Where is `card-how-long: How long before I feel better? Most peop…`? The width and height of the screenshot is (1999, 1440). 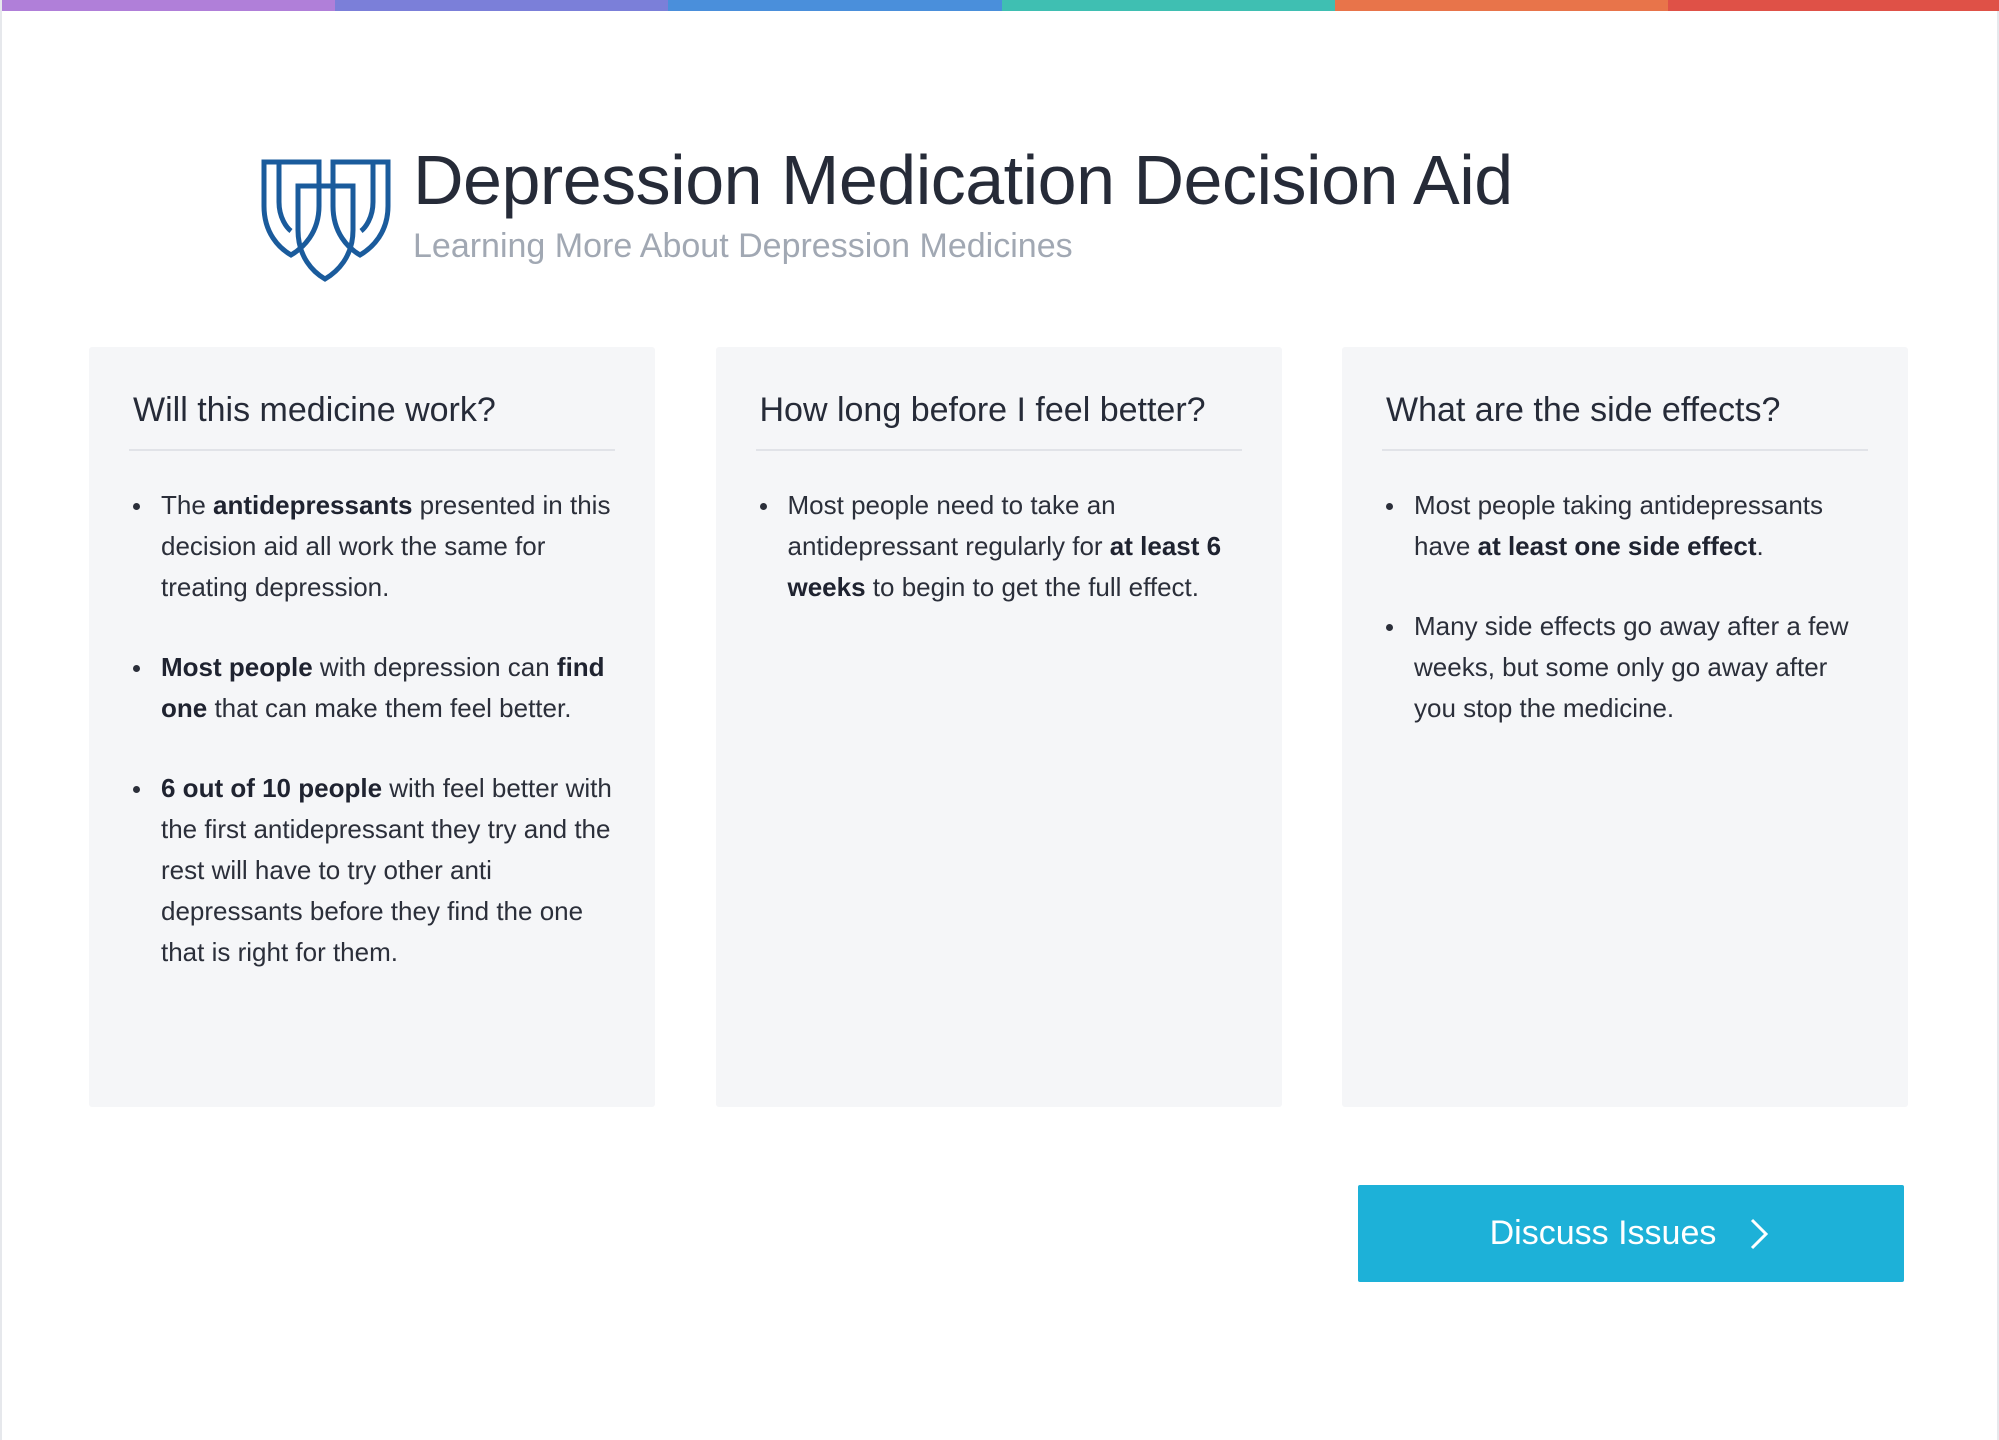
card-how-long: How long before I feel better? Most peop… is located at coordinates (998, 727).